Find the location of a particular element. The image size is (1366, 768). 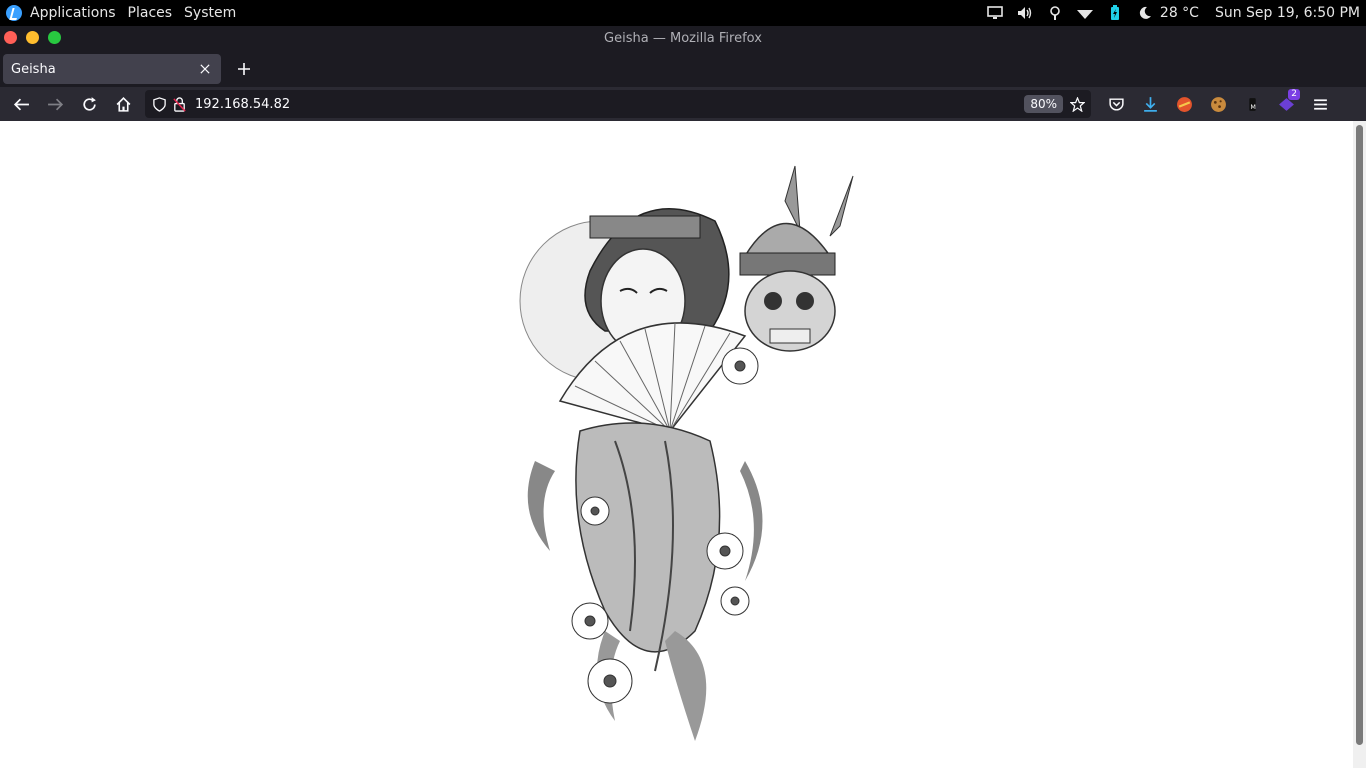

downloads-button is located at coordinates (1150, 104).